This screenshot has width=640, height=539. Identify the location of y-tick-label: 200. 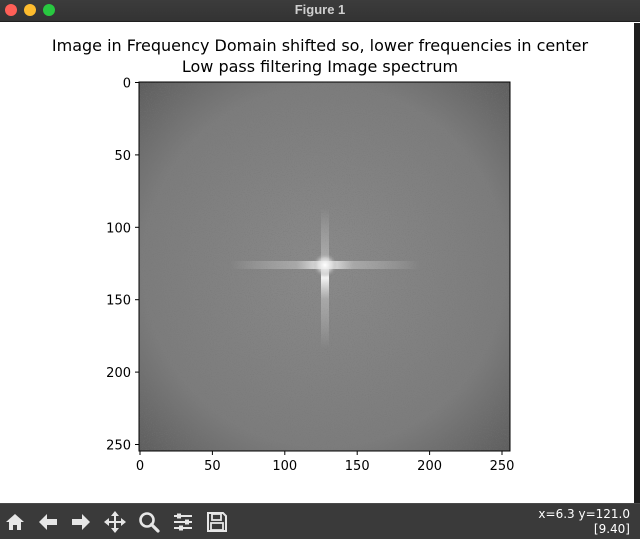
(118, 373).